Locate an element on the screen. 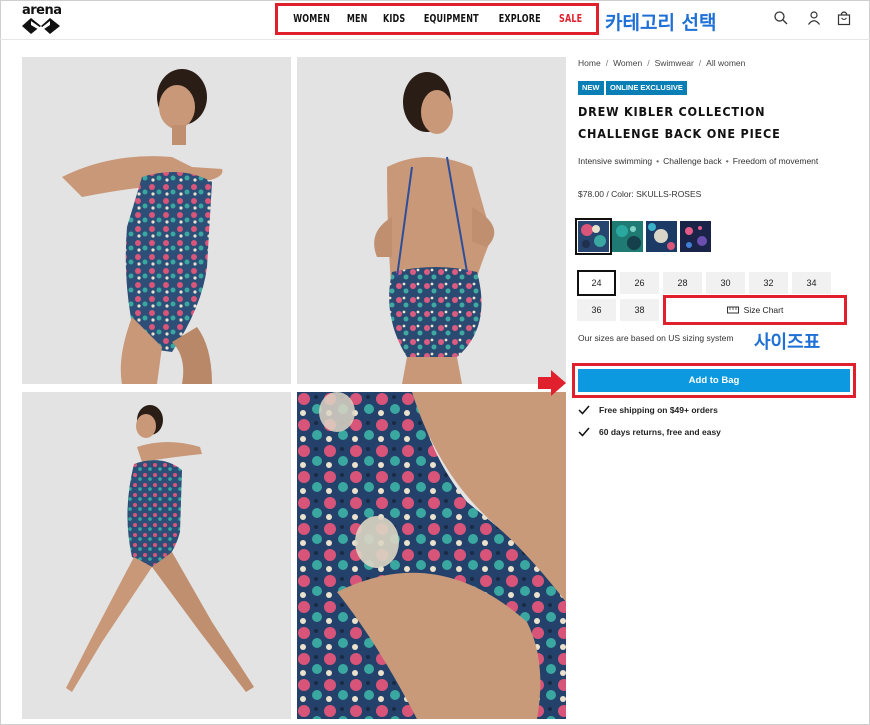  bag-icon is located at coordinates (844, 18).